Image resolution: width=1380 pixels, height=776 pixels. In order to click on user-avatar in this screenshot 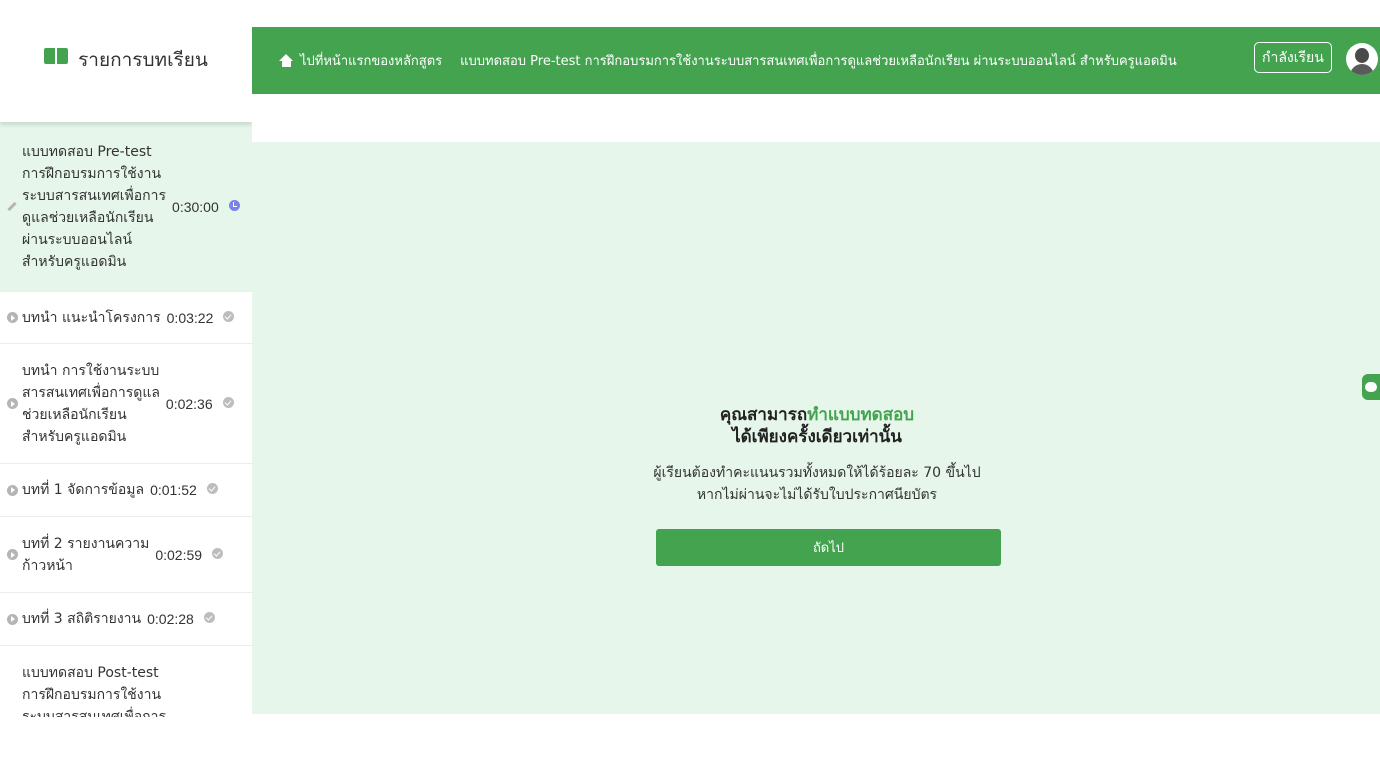, I will do `click(1362, 59)`.